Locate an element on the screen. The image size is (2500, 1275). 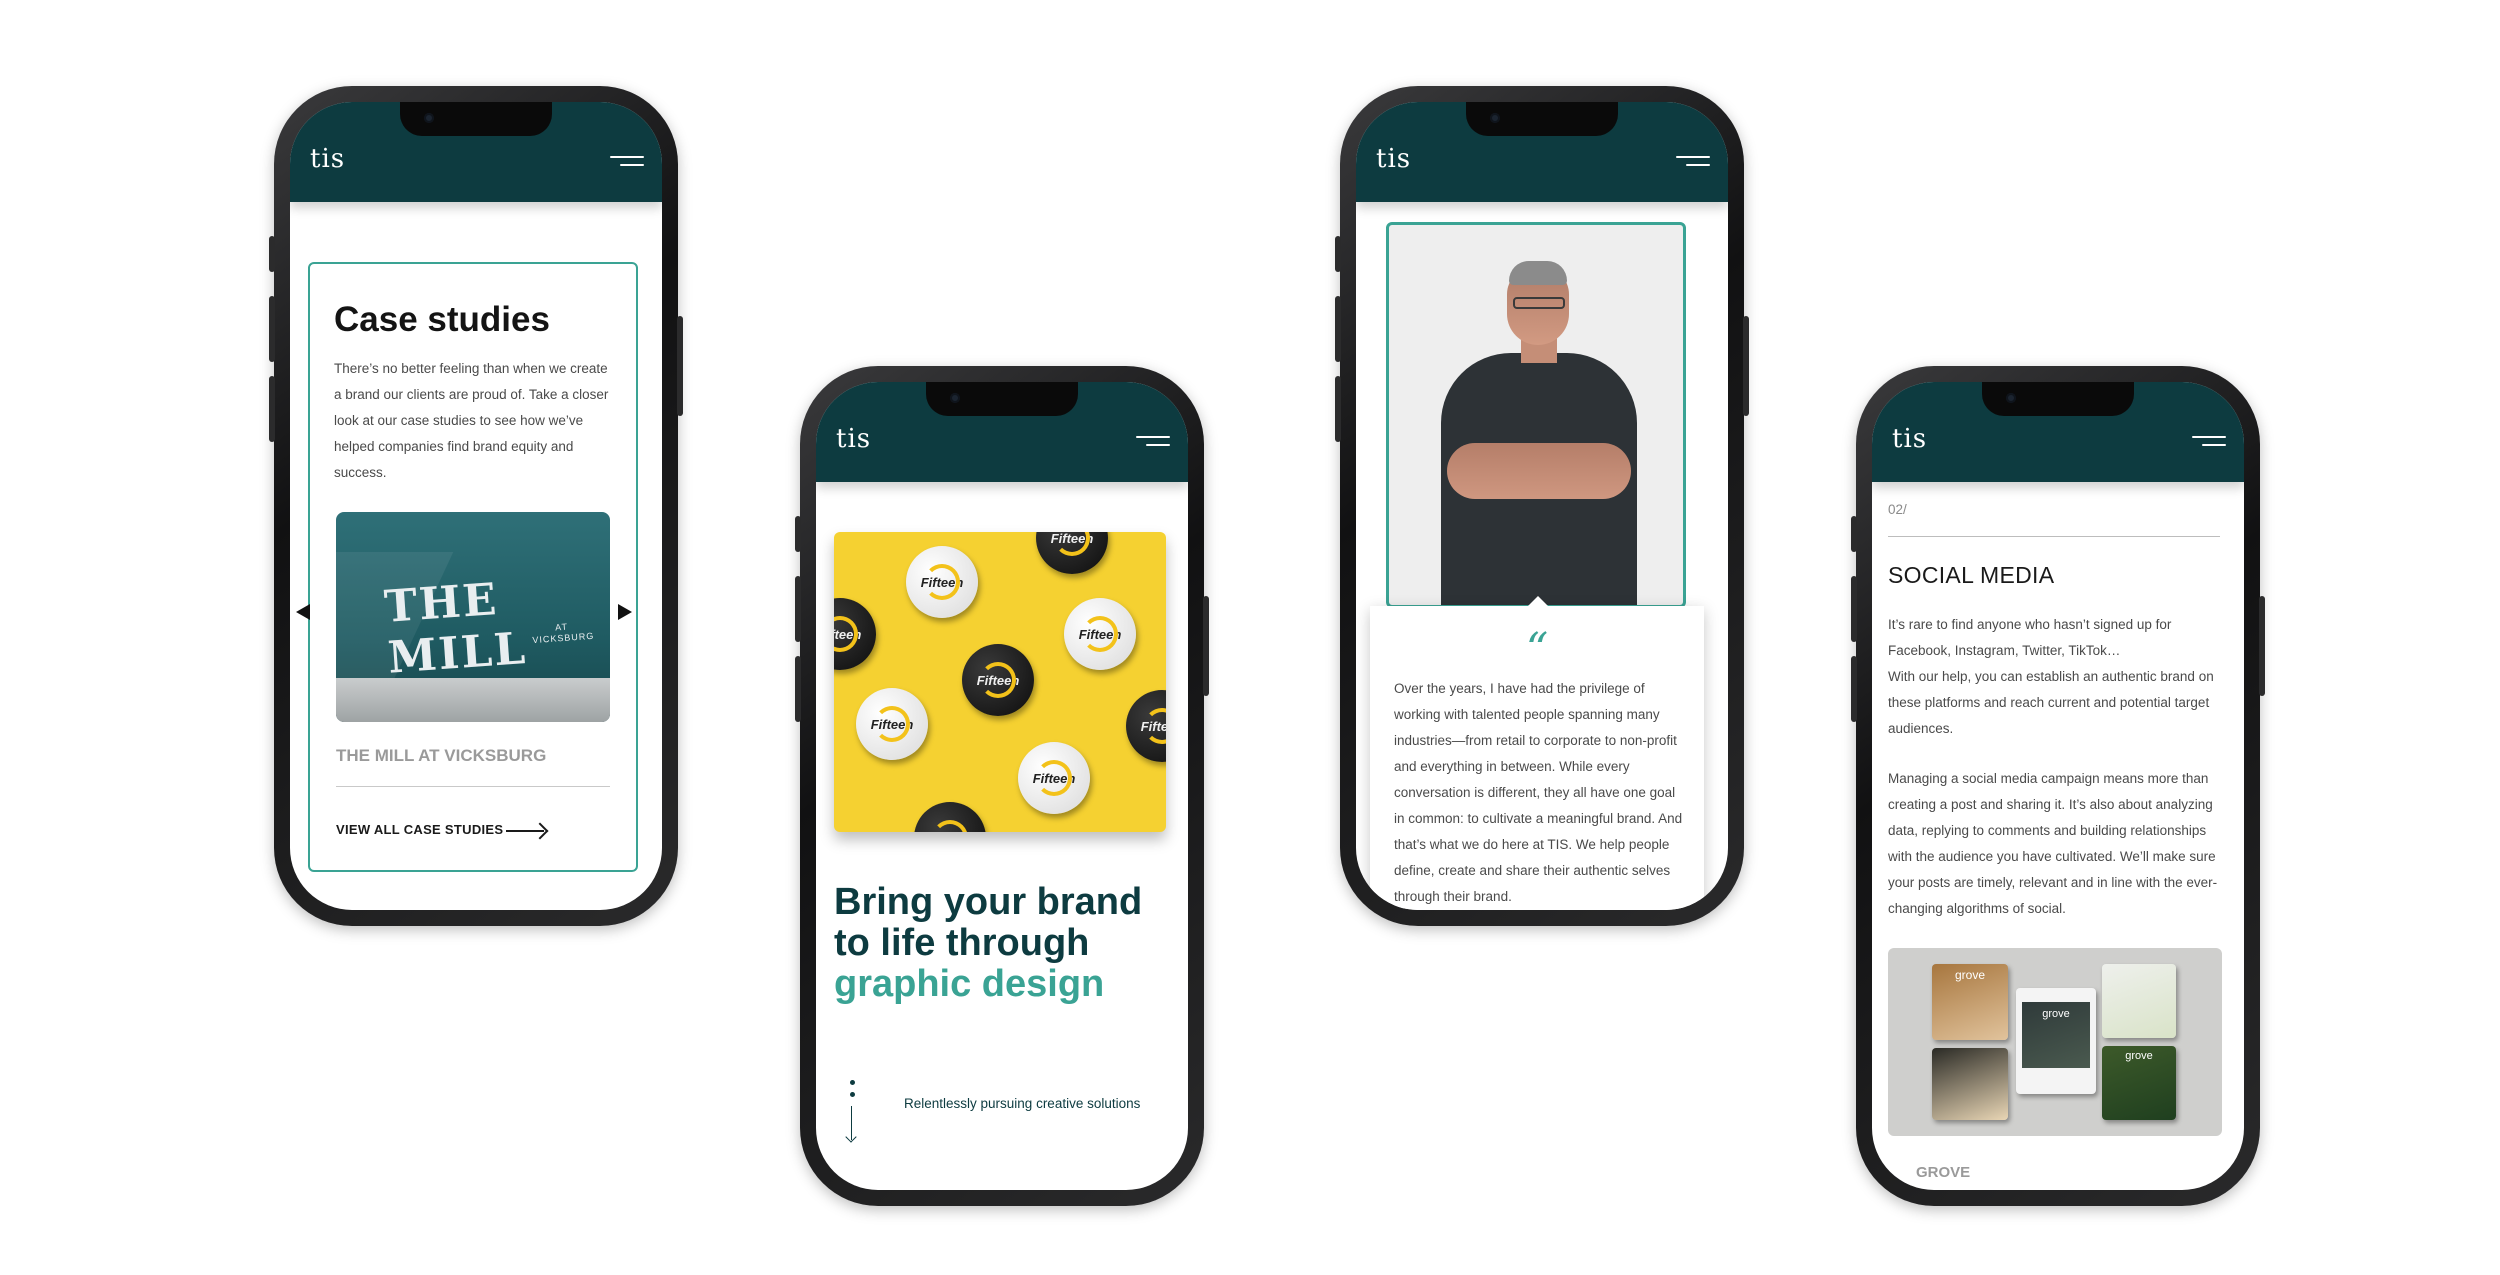
founder-portrait is located at coordinates (1536, 415).